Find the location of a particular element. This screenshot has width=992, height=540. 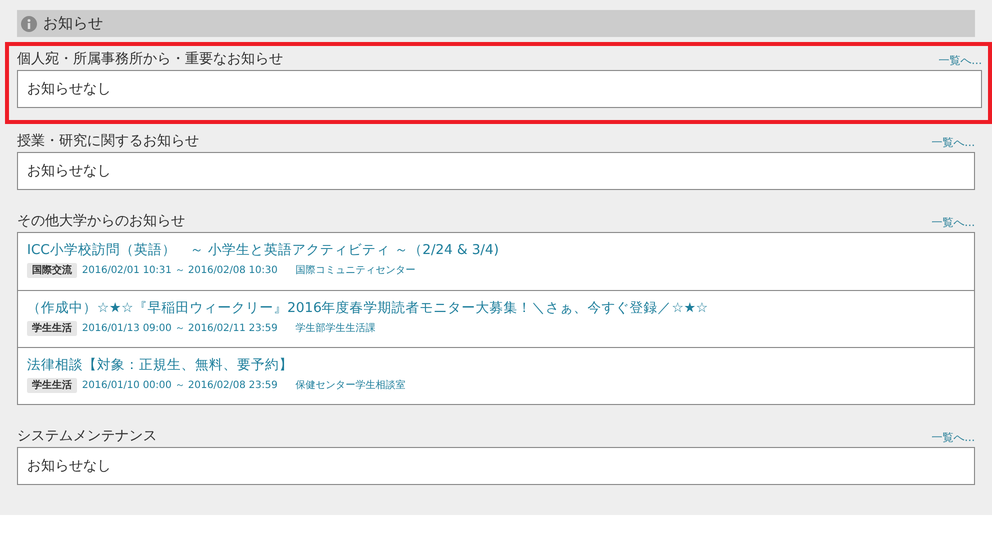

date-range: 2016/01/13 09:00 ～ 2016/02/11 23:59 is located at coordinates (180, 329).